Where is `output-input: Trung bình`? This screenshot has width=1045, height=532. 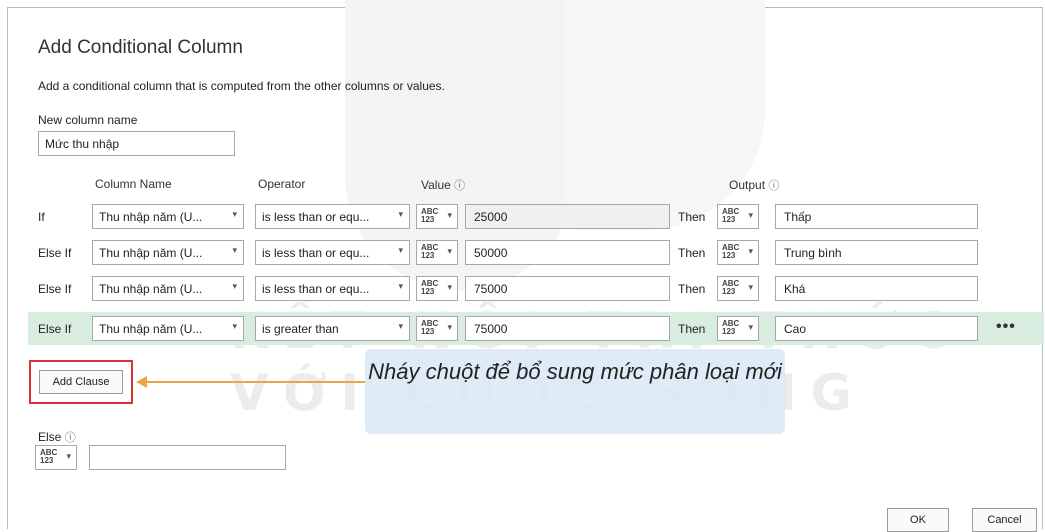
output-input: Trung bình is located at coordinates (876, 252).